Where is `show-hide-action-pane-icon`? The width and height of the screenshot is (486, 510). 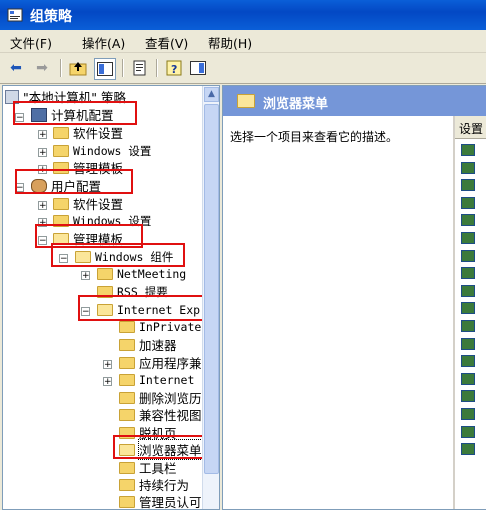
show-hide-action-pane-icon is located at coordinates (198, 68).